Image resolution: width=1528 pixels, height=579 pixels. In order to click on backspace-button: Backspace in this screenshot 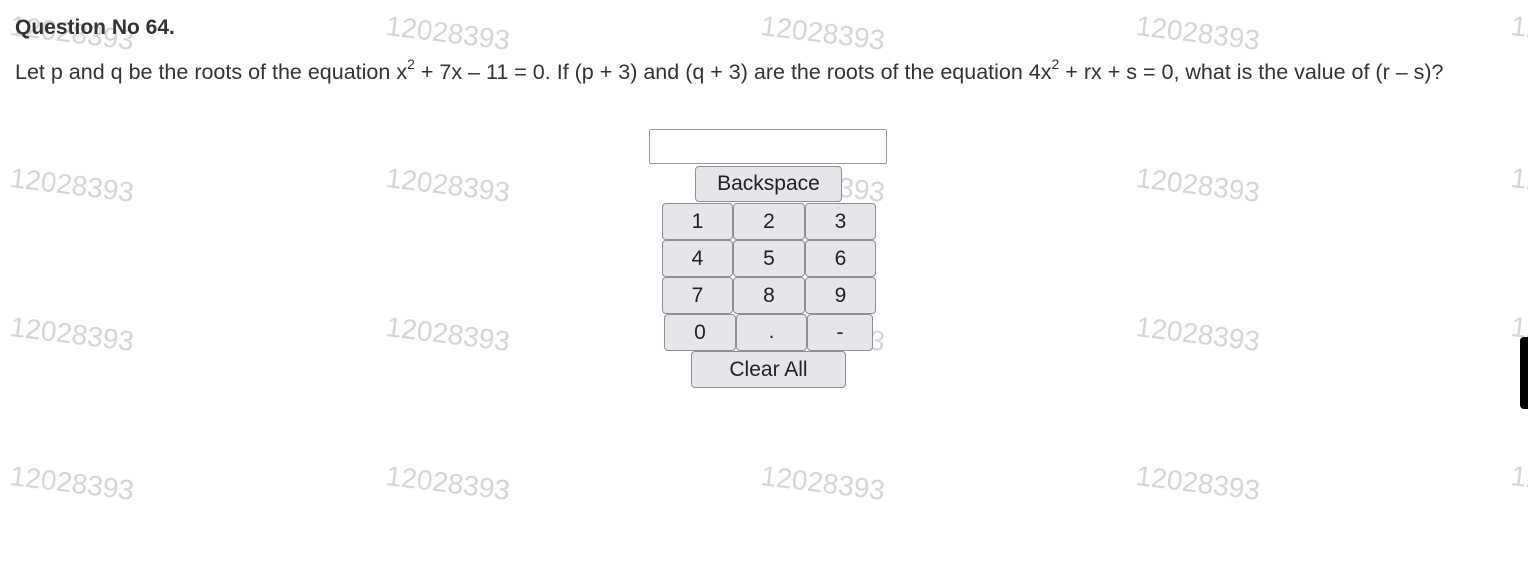, I will do `click(768, 184)`.